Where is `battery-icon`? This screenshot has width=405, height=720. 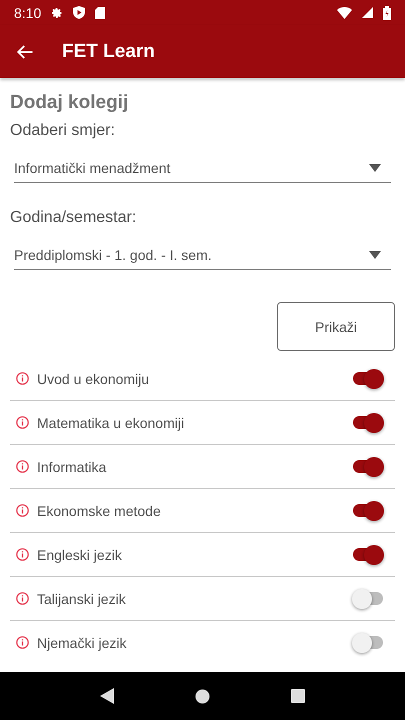 battery-icon is located at coordinates (387, 13).